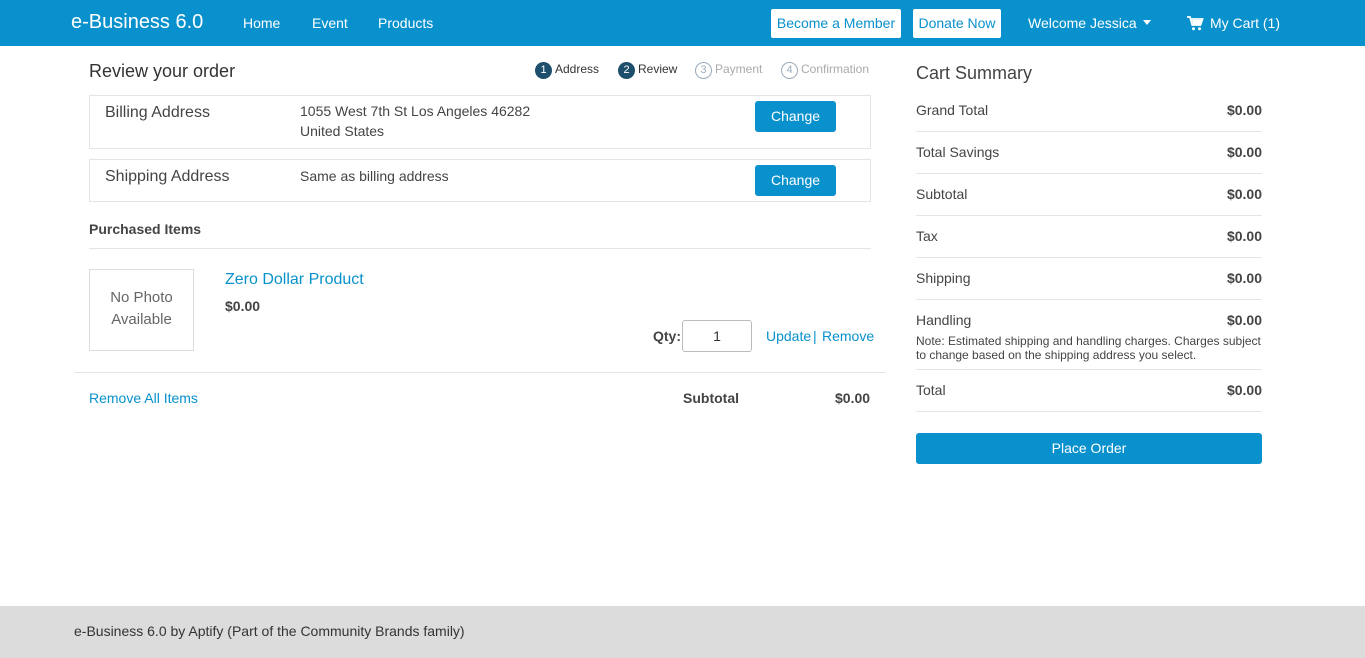 This screenshot has height=658, width=1365. What do you see at coordinates (1089, 201) in the screenshot?
I see `summary-row-subtotal: Subtotal $0.00` at bounding box center [1089, 201].